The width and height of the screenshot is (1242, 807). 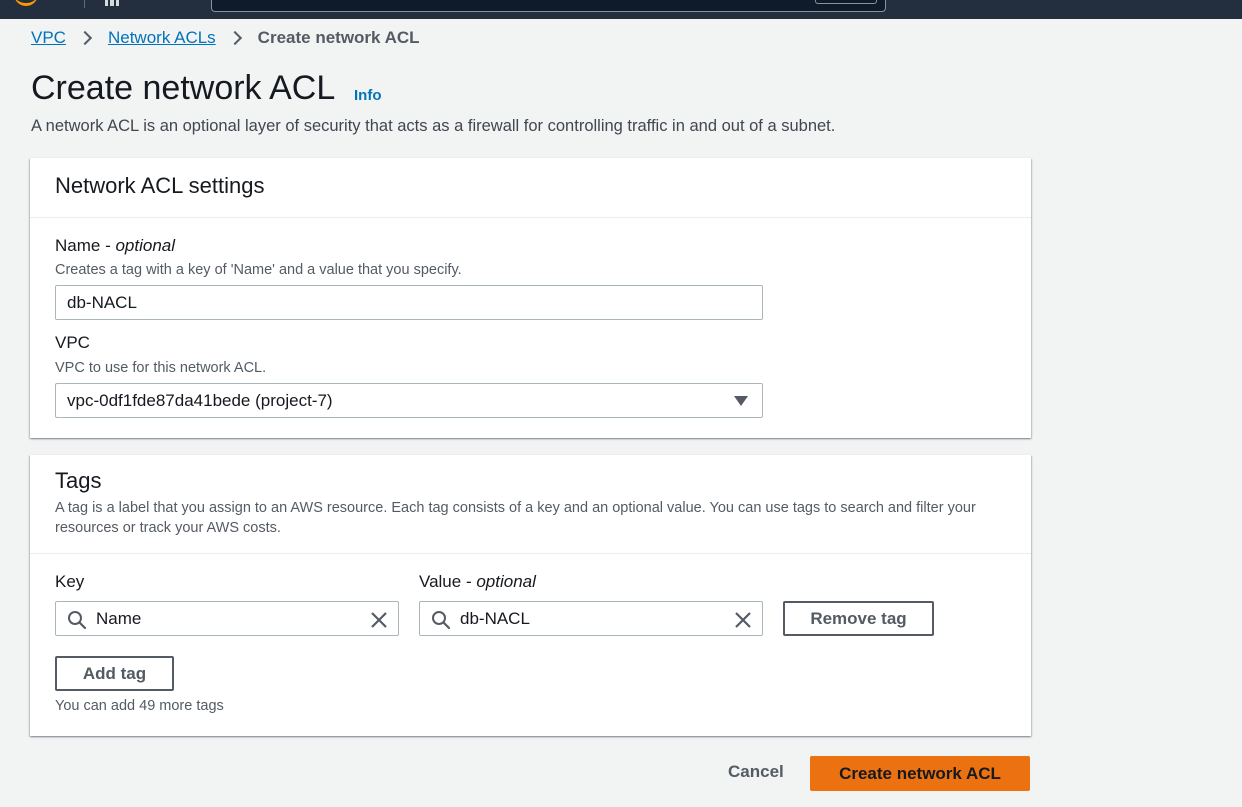 I want to click on tag-value-input: db-NACL, so click(x=591, y=618).